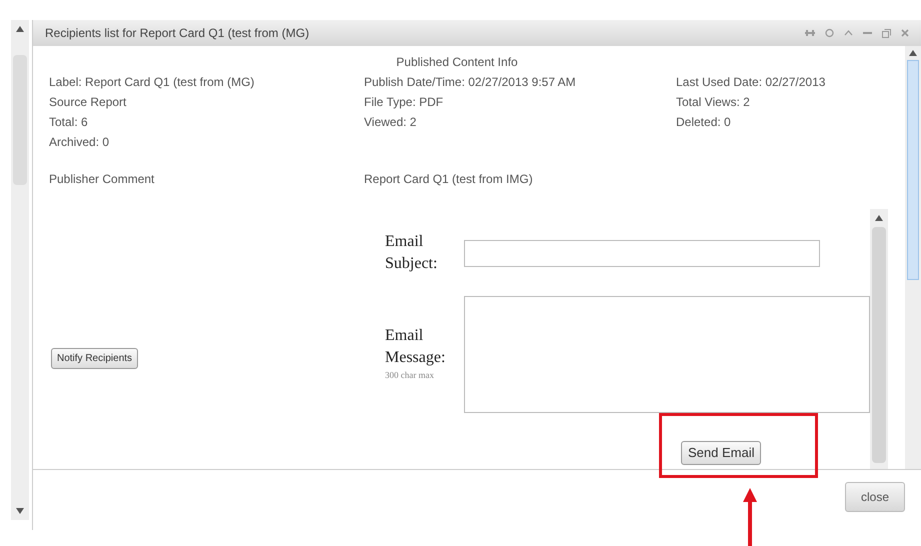  What do you see at coordinates (886, 33) in the screenshot?
I see `restore-icon` at bounding box center [886, 33].